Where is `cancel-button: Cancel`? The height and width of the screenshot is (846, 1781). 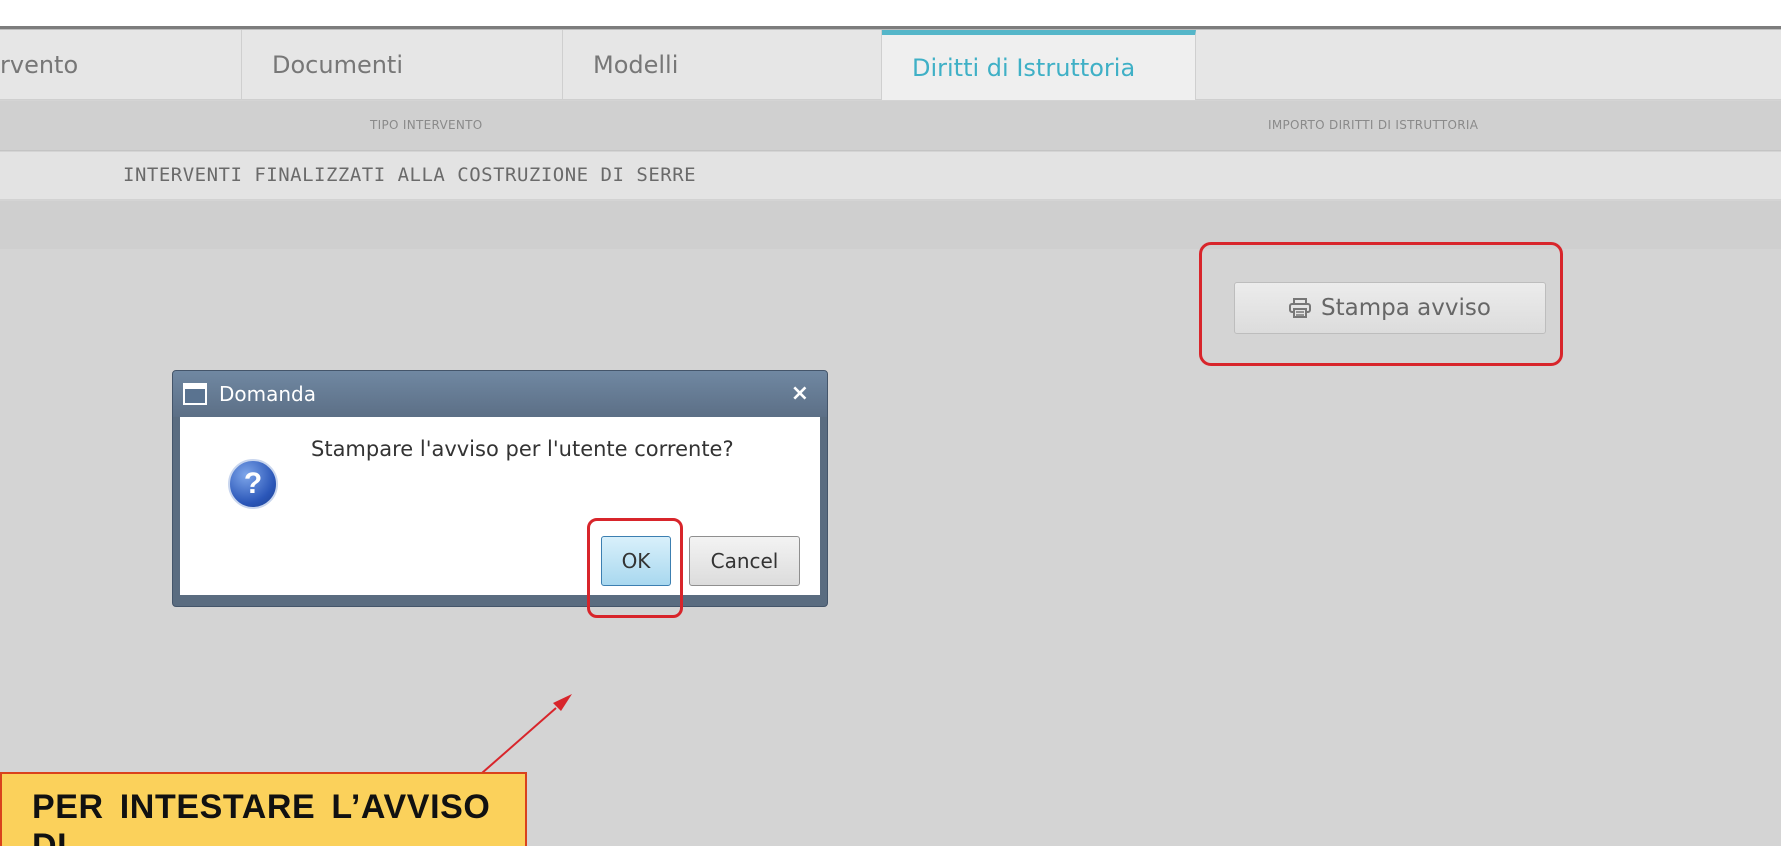 cancel-button: Cancel is located at coordinates (744, 561).